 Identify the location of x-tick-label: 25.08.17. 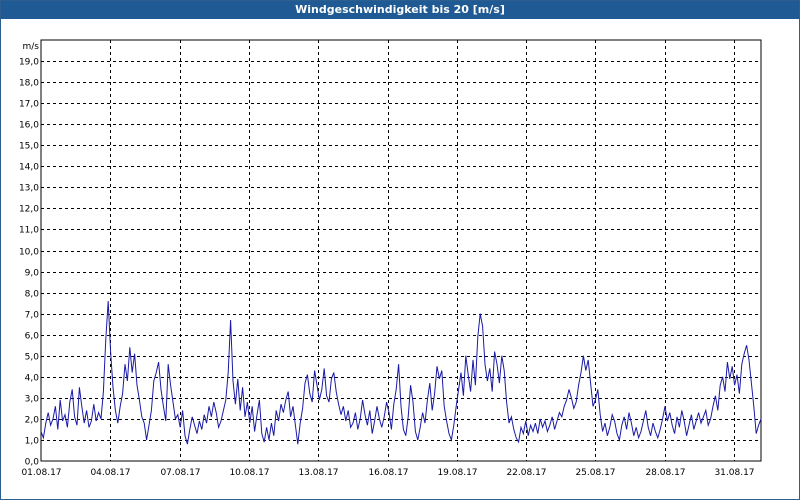
(595, 473).